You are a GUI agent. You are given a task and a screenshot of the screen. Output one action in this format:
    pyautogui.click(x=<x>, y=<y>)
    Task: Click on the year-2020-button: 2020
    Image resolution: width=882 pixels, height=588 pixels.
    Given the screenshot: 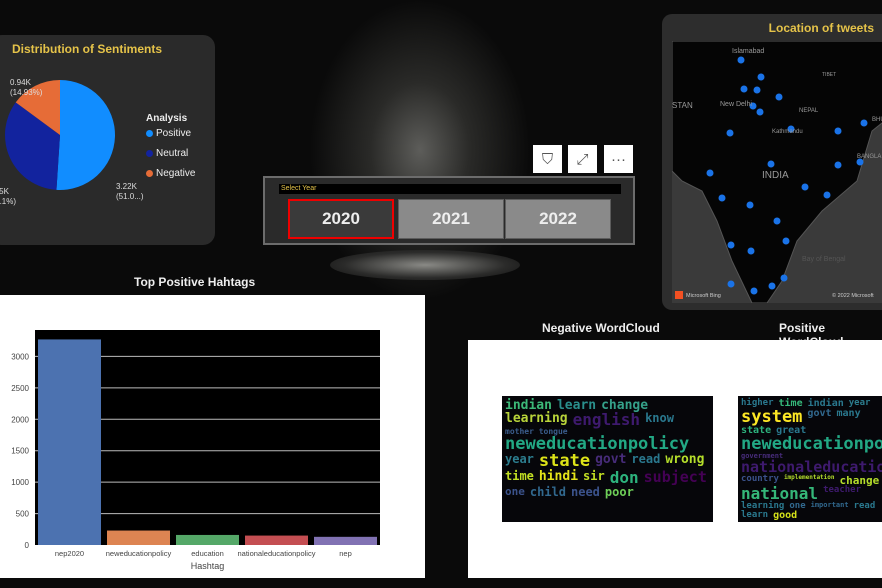 What is the action you would take?
    pyautogui.click(x=341, y=219)
    